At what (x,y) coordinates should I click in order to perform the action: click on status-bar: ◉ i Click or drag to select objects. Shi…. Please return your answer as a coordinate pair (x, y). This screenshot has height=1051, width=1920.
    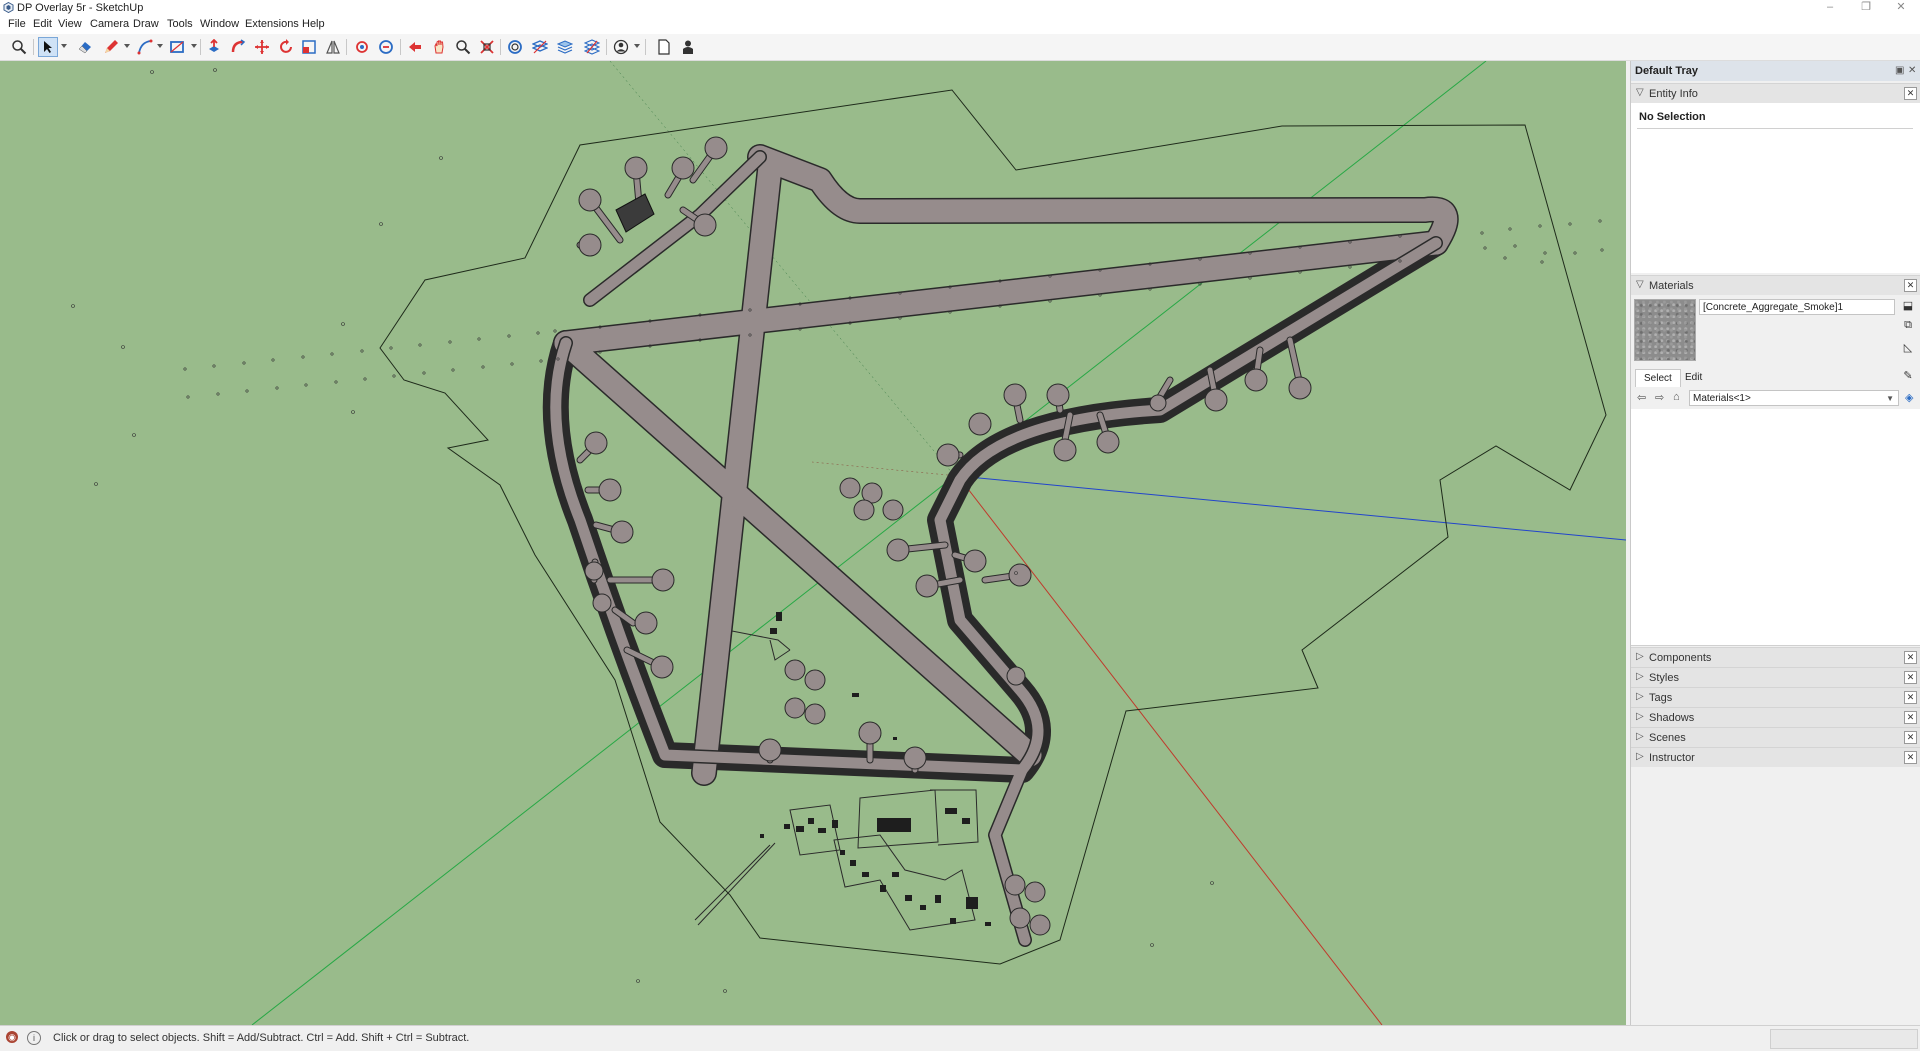
    Looking at the image, I should click on (960, 1038).